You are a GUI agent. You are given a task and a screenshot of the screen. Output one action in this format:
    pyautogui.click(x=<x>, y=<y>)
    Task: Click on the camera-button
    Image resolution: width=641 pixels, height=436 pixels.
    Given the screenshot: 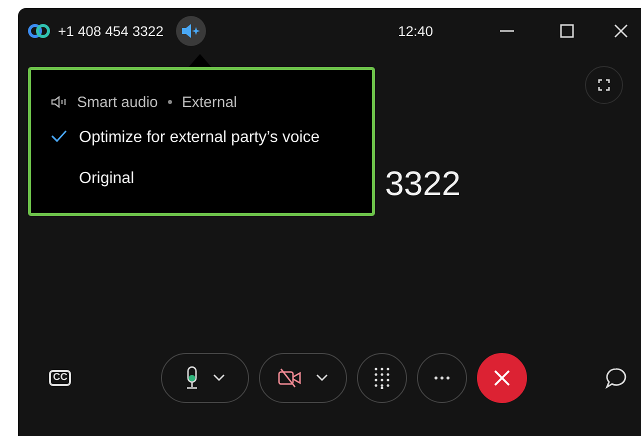 What is the action you would take?
    pyautogui.click(x=303, y=378)
    